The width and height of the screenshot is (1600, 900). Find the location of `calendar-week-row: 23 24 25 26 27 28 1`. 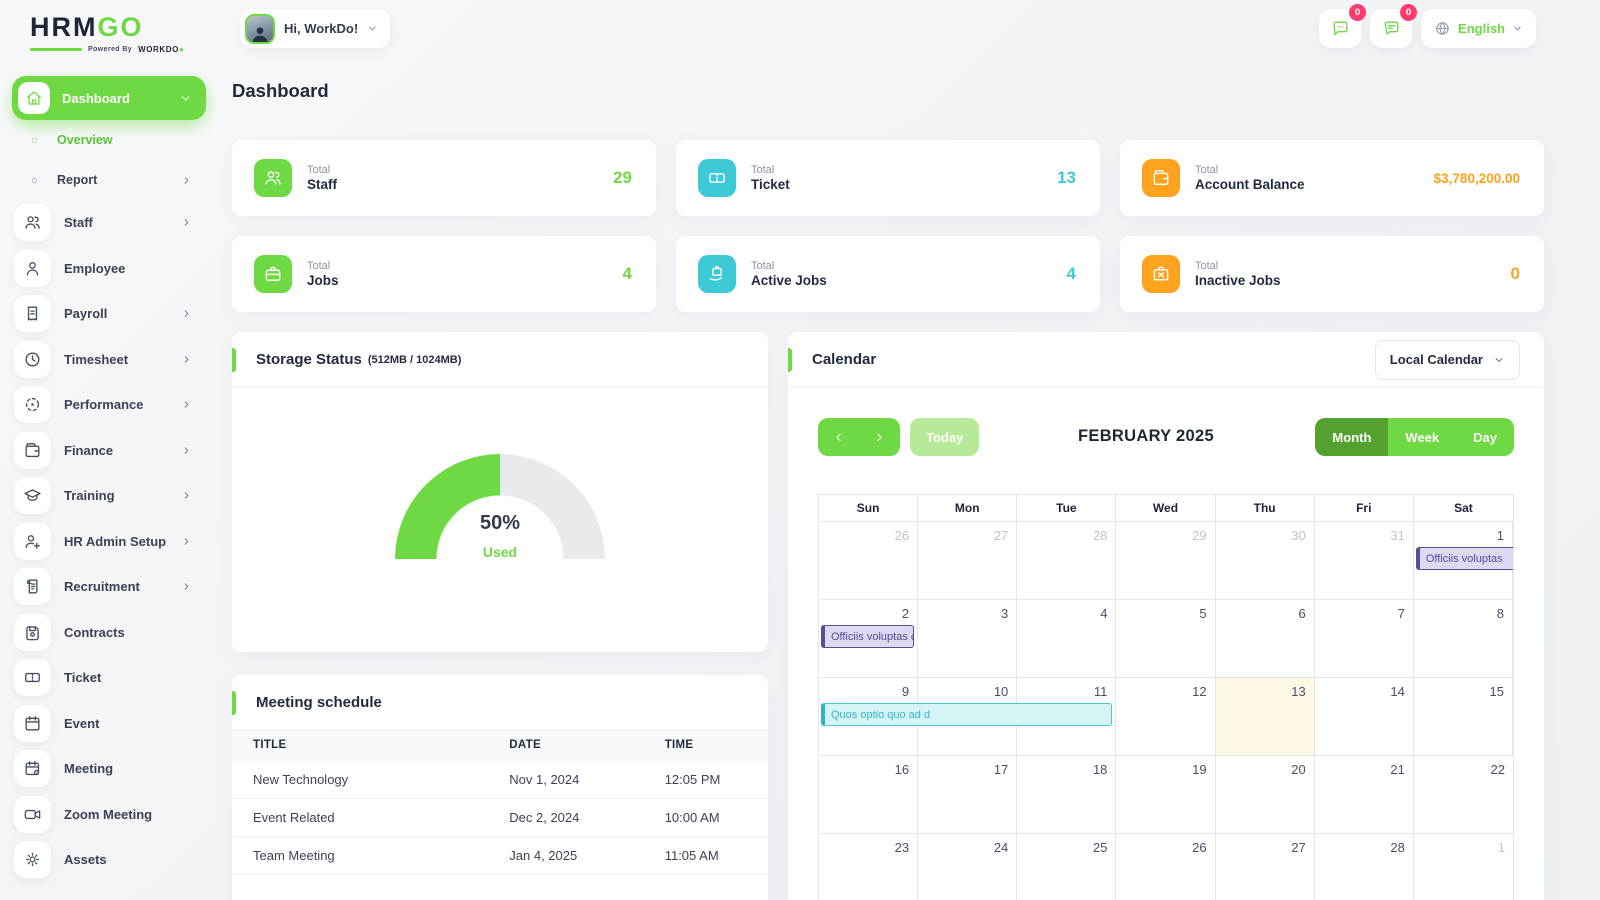

calendar-week-row: 23 24 25 26 27 28 1 is located at coordinates (1166, 866).